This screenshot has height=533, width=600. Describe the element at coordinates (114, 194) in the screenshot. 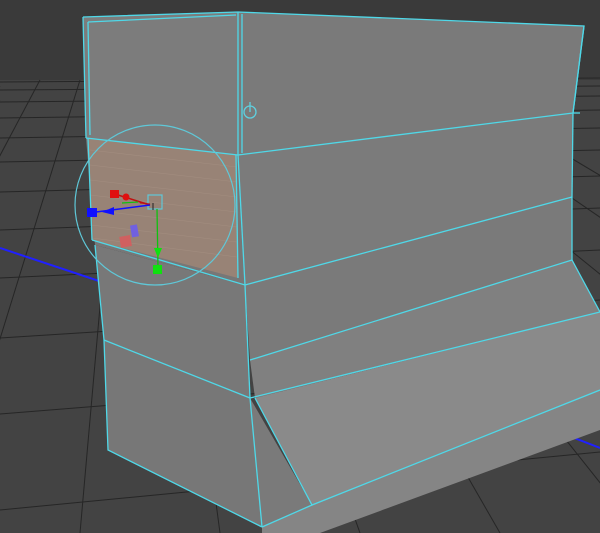

I see `x-axis-handle-icon` at that location.